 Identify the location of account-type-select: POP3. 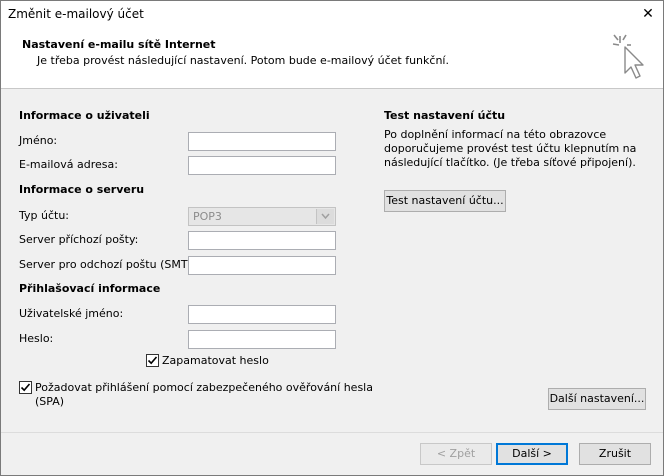
(262, 216).